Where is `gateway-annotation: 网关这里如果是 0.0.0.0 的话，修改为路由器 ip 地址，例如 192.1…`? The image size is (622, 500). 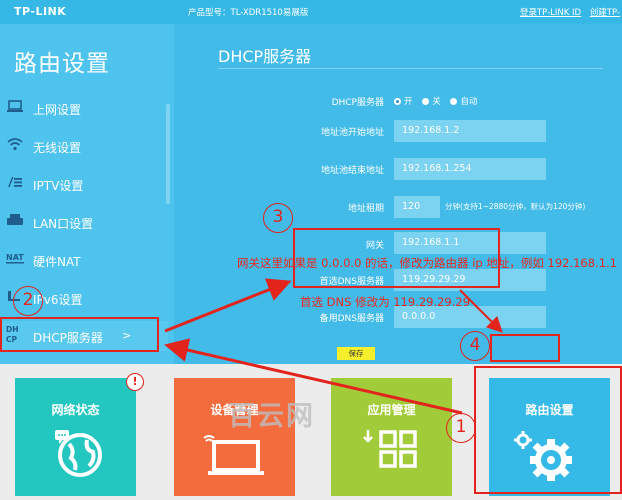
gateway-annotation: 网关这里如果是 0.0.0.0 的话，修改为路由器 ip 地址，例如 192.1… is located at coordinates (427, 263).